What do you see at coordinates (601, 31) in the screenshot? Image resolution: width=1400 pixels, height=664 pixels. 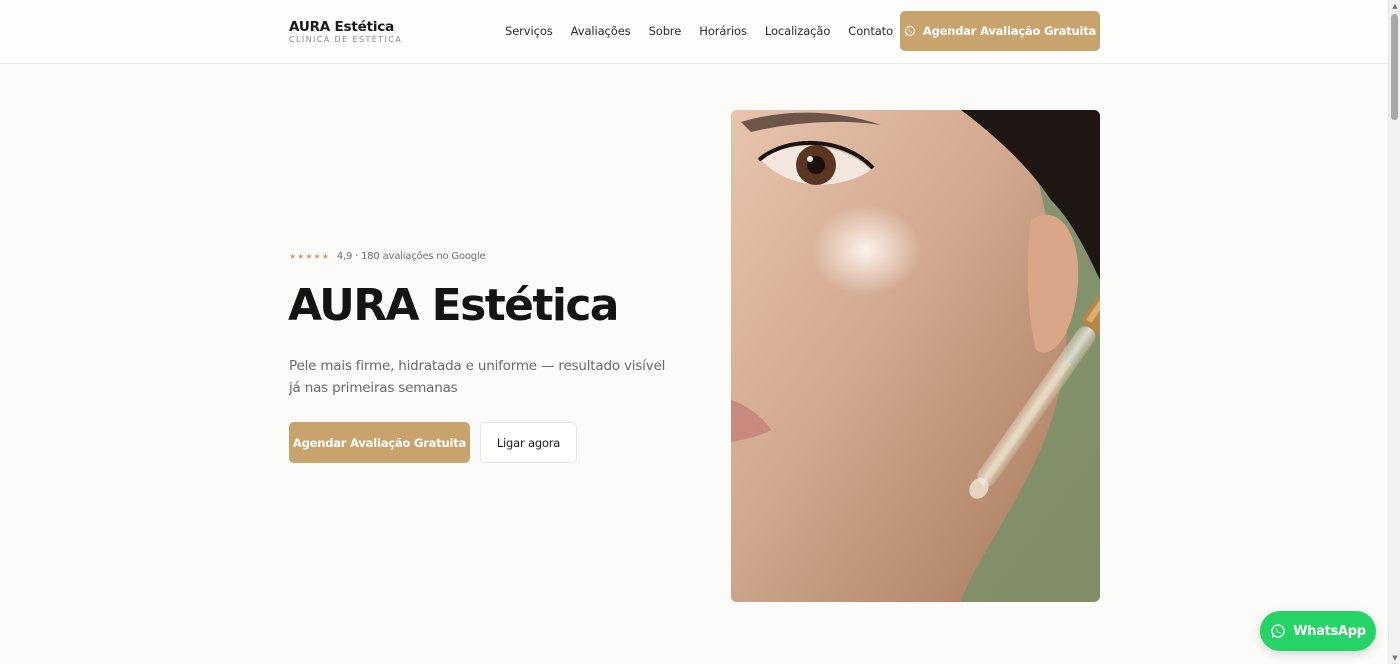 I see `nav-link-avaliacoes: Avaliações` at bounding box center [601, 31].